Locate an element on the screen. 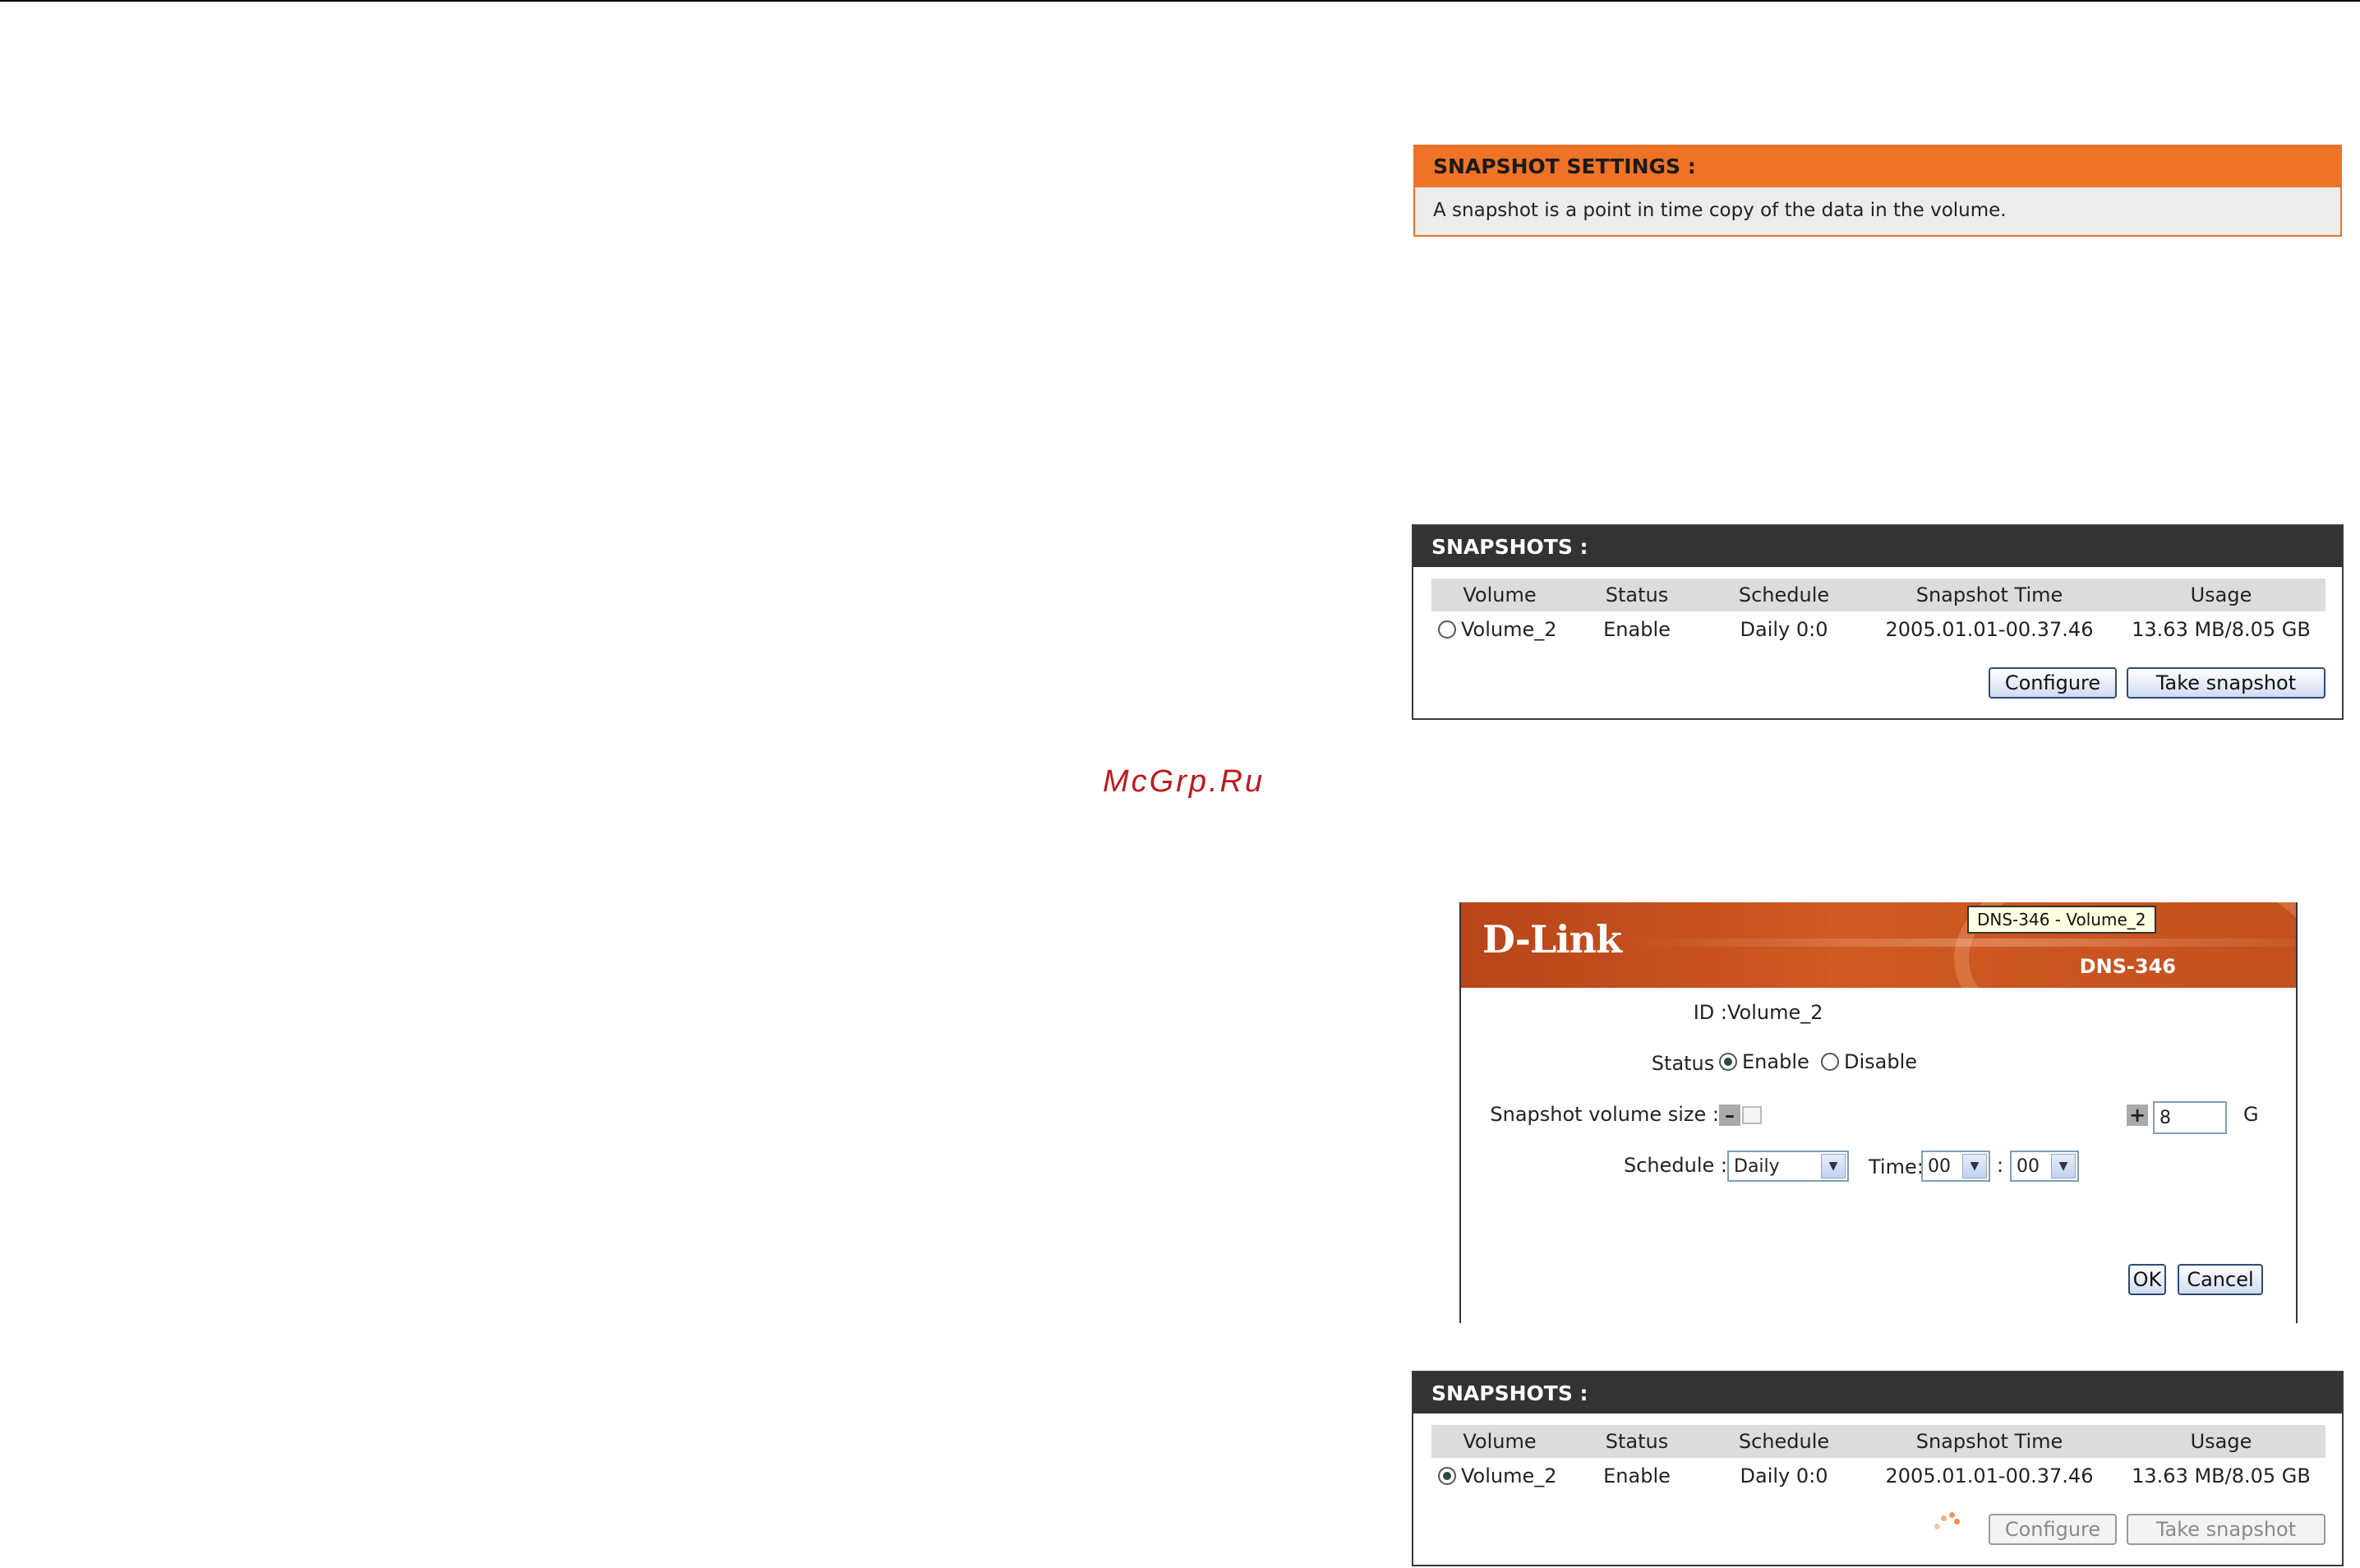 This screenshot has height=1568, width=2360. size-unit: G is located at coordinates (2251, 1114).